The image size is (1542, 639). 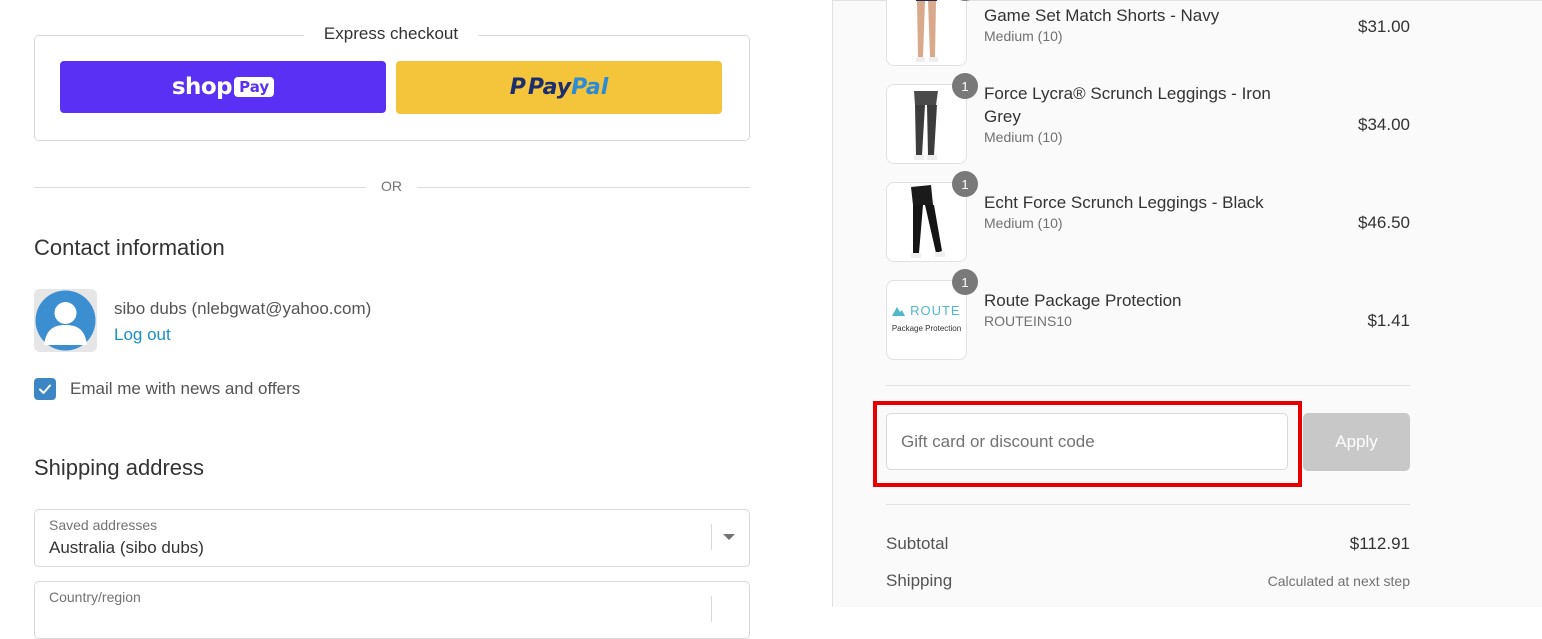 What do you see at coordinates (95, 597) in the screenshot?
I see `country-region-label: Country/region` at bounding box center [95, 597].